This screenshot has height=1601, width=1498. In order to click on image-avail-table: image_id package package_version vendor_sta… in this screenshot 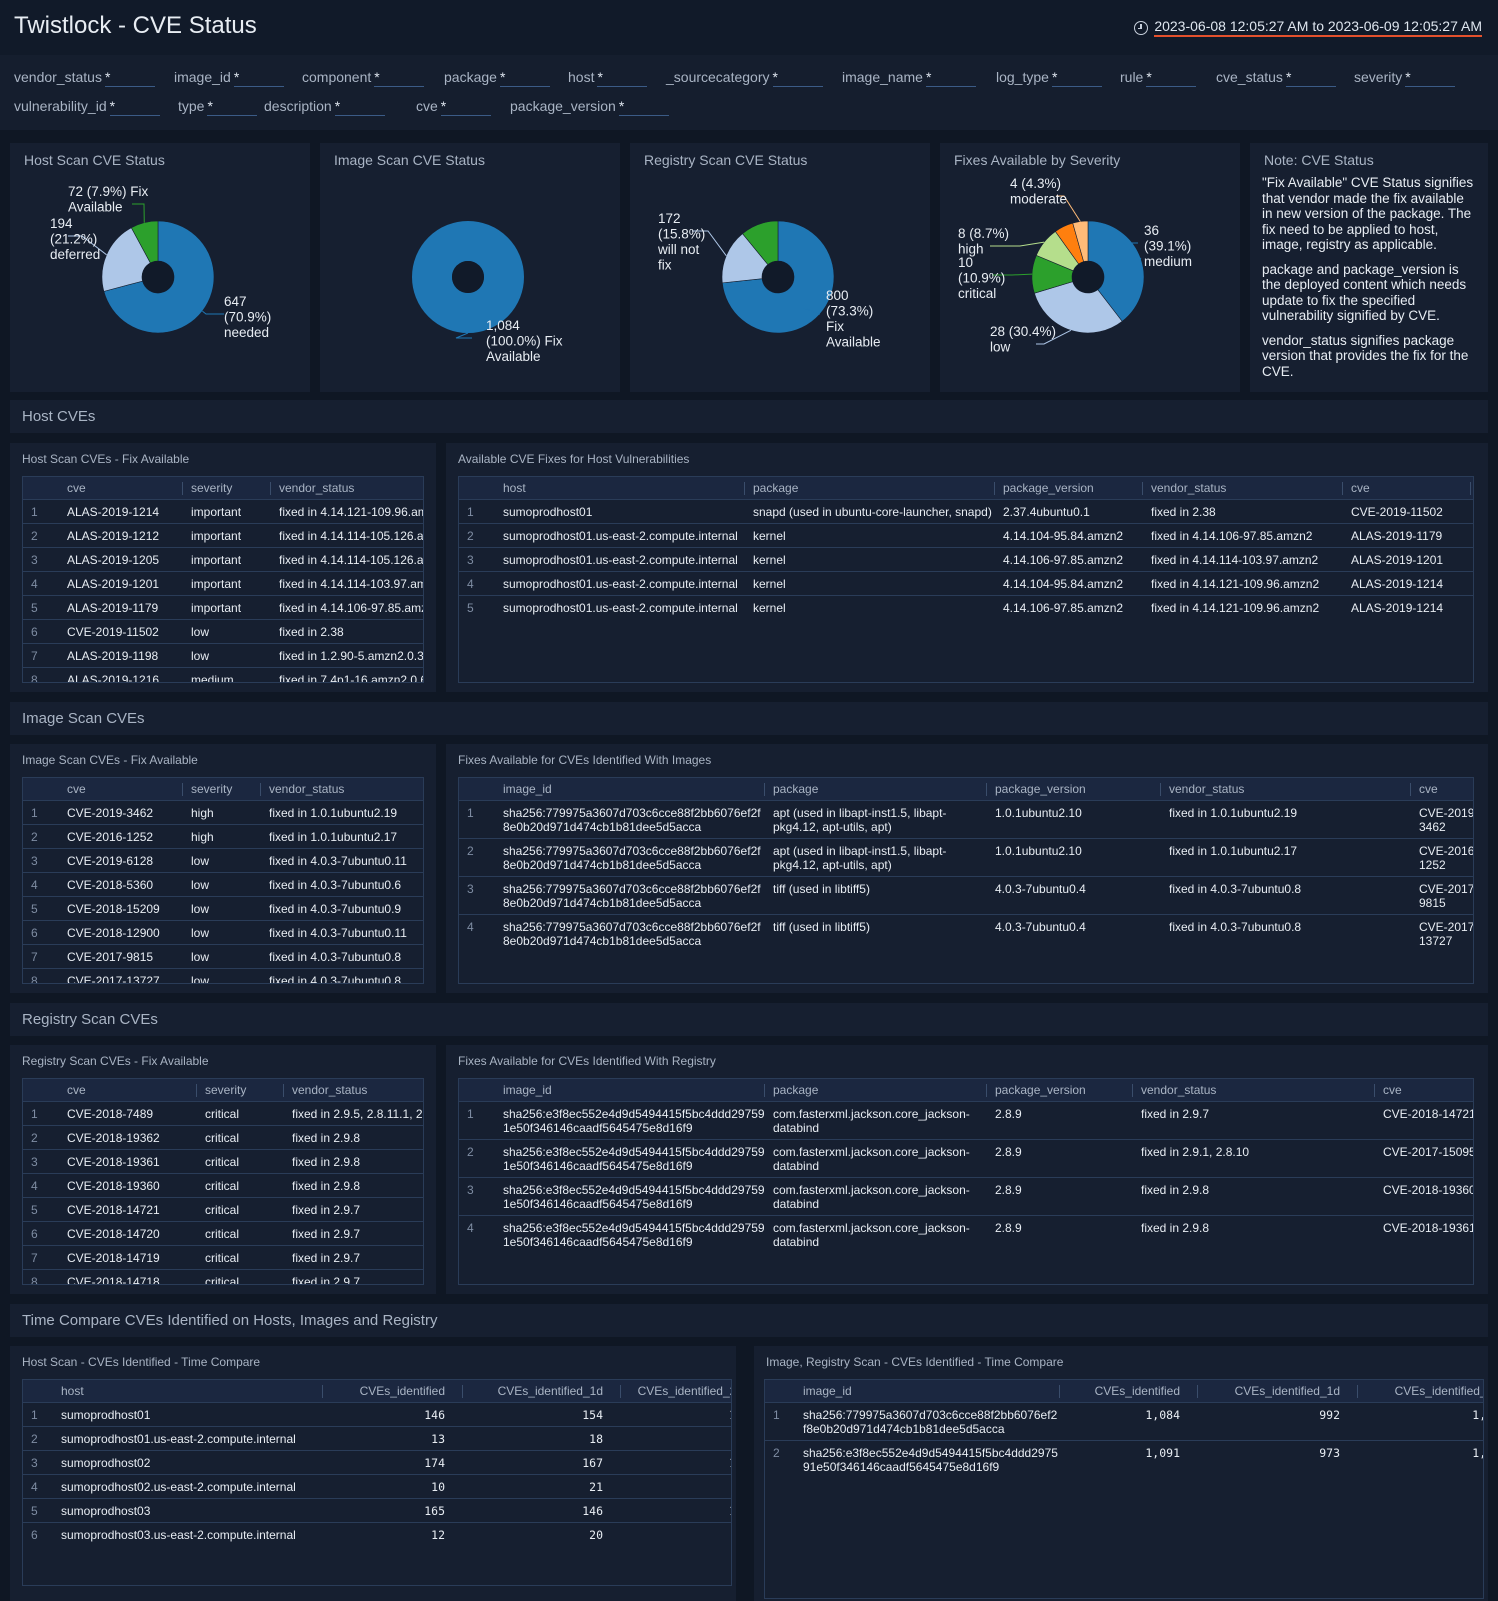, I will do `click(966, 880)`.